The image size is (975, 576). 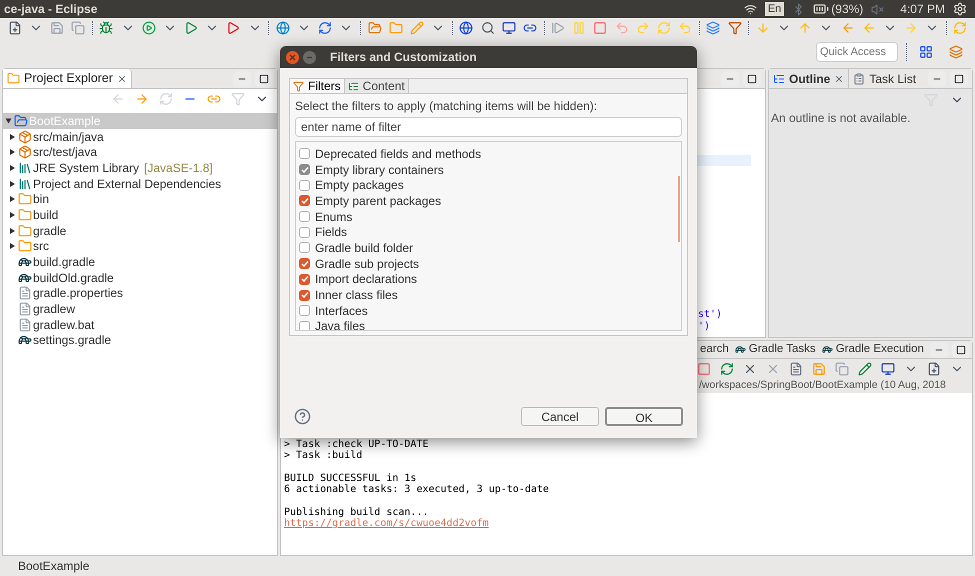 What do you see at coordinates (490, 295) in the screenshot?
I see `filter-item: Inner class files` at bounding box center [490, 295].